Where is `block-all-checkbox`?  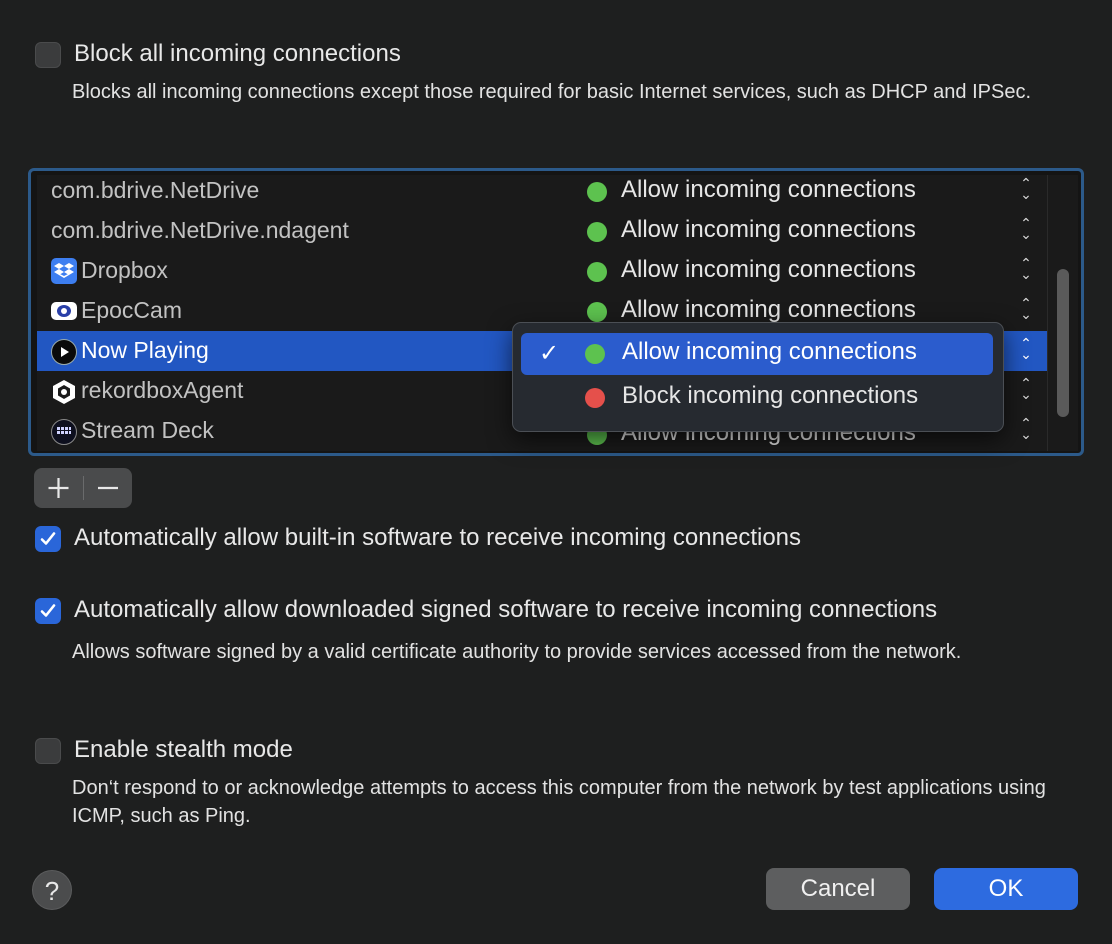
block-all-checkbox is located at coordinates (48, 55).